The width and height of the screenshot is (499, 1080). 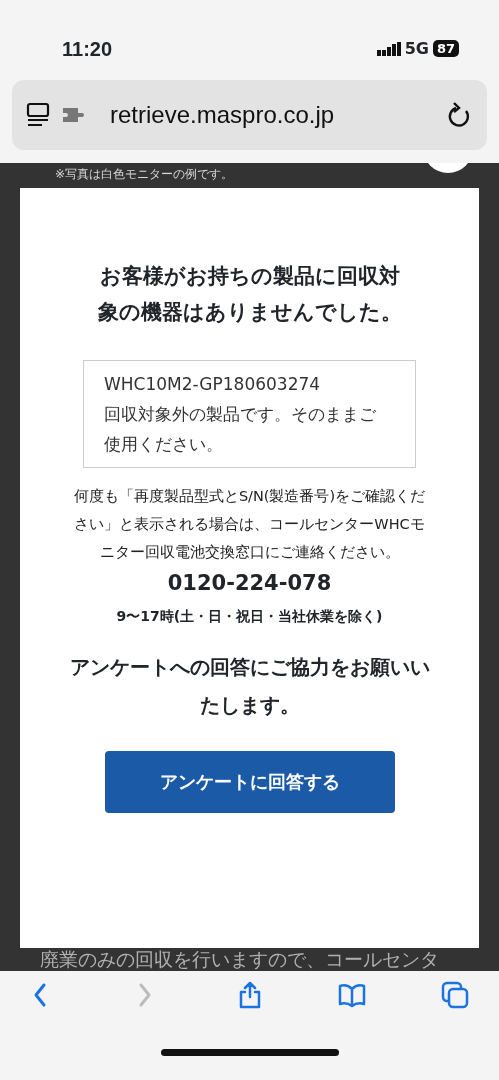 What do you see at coordinates (445, 48) in the screenshot?
I see `battery-level: 87` at bounding box center [445, 48].